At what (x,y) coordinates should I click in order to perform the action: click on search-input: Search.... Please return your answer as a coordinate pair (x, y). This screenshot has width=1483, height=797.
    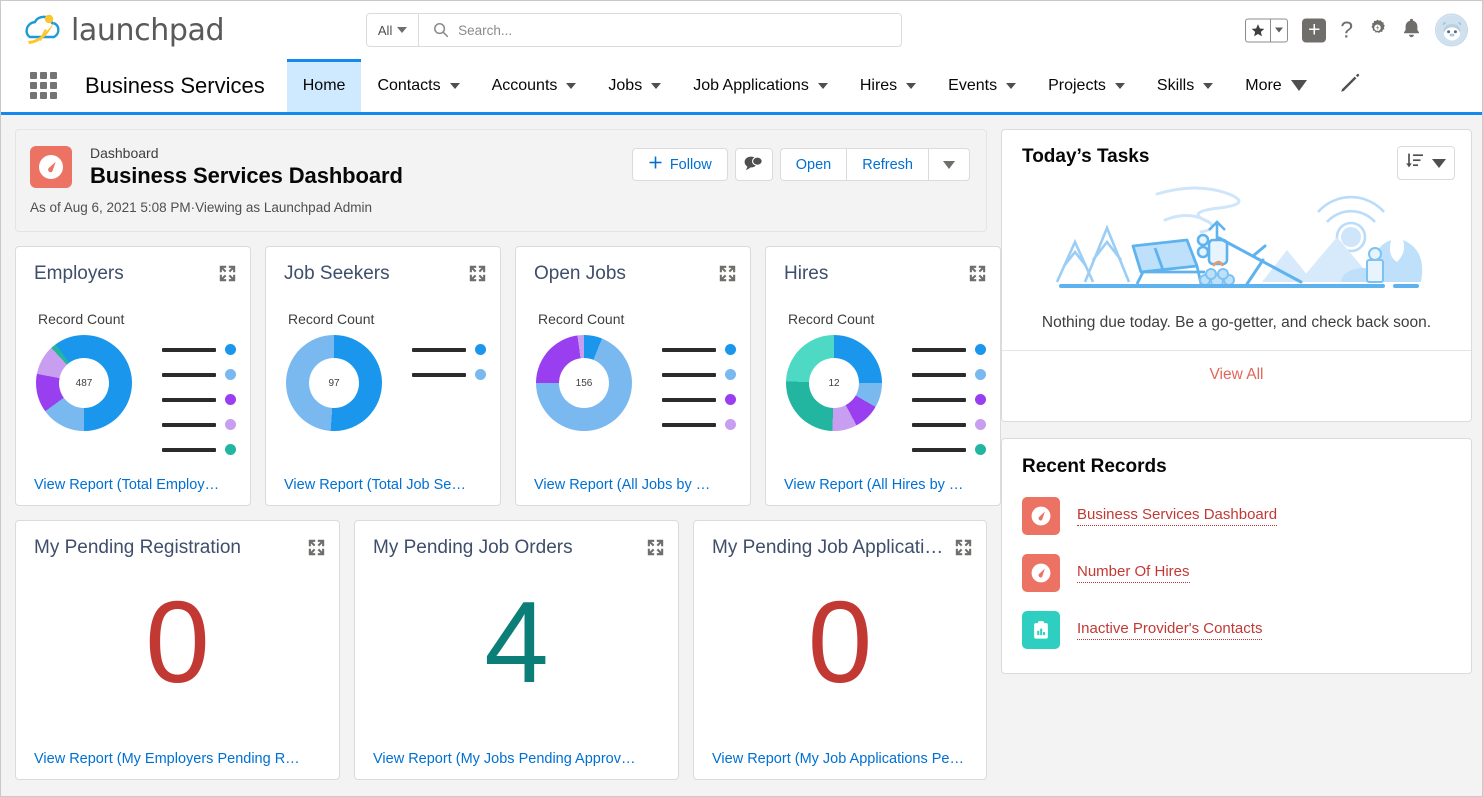
    Looking at the image, I should click on (485, 30).